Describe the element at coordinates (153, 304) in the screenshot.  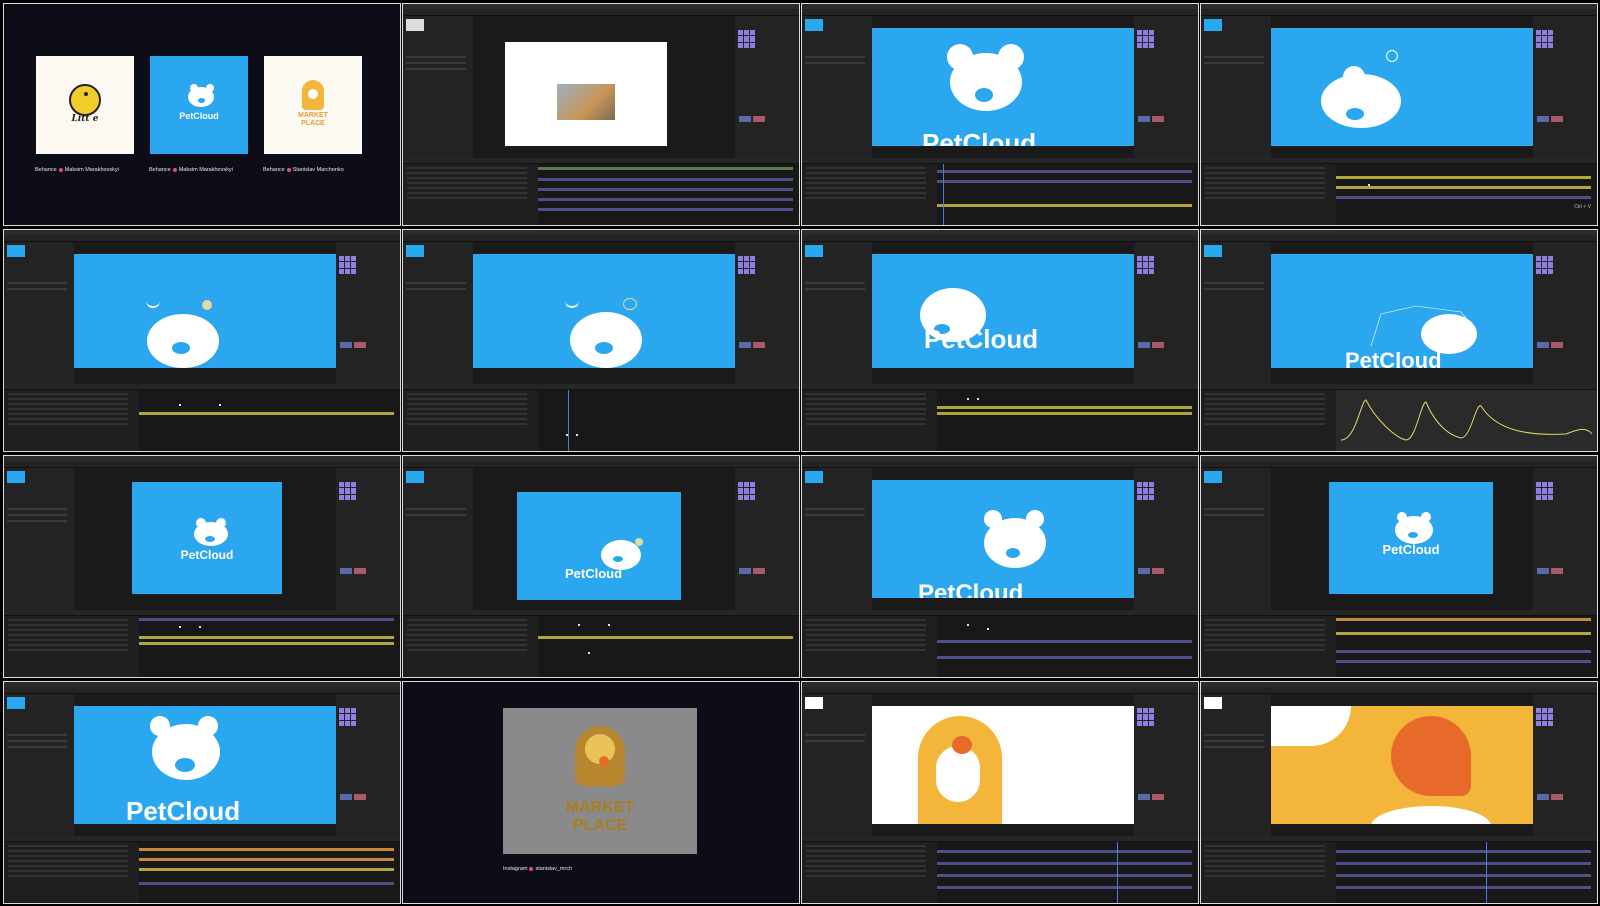
I see `closed-eye-icon` at that location.